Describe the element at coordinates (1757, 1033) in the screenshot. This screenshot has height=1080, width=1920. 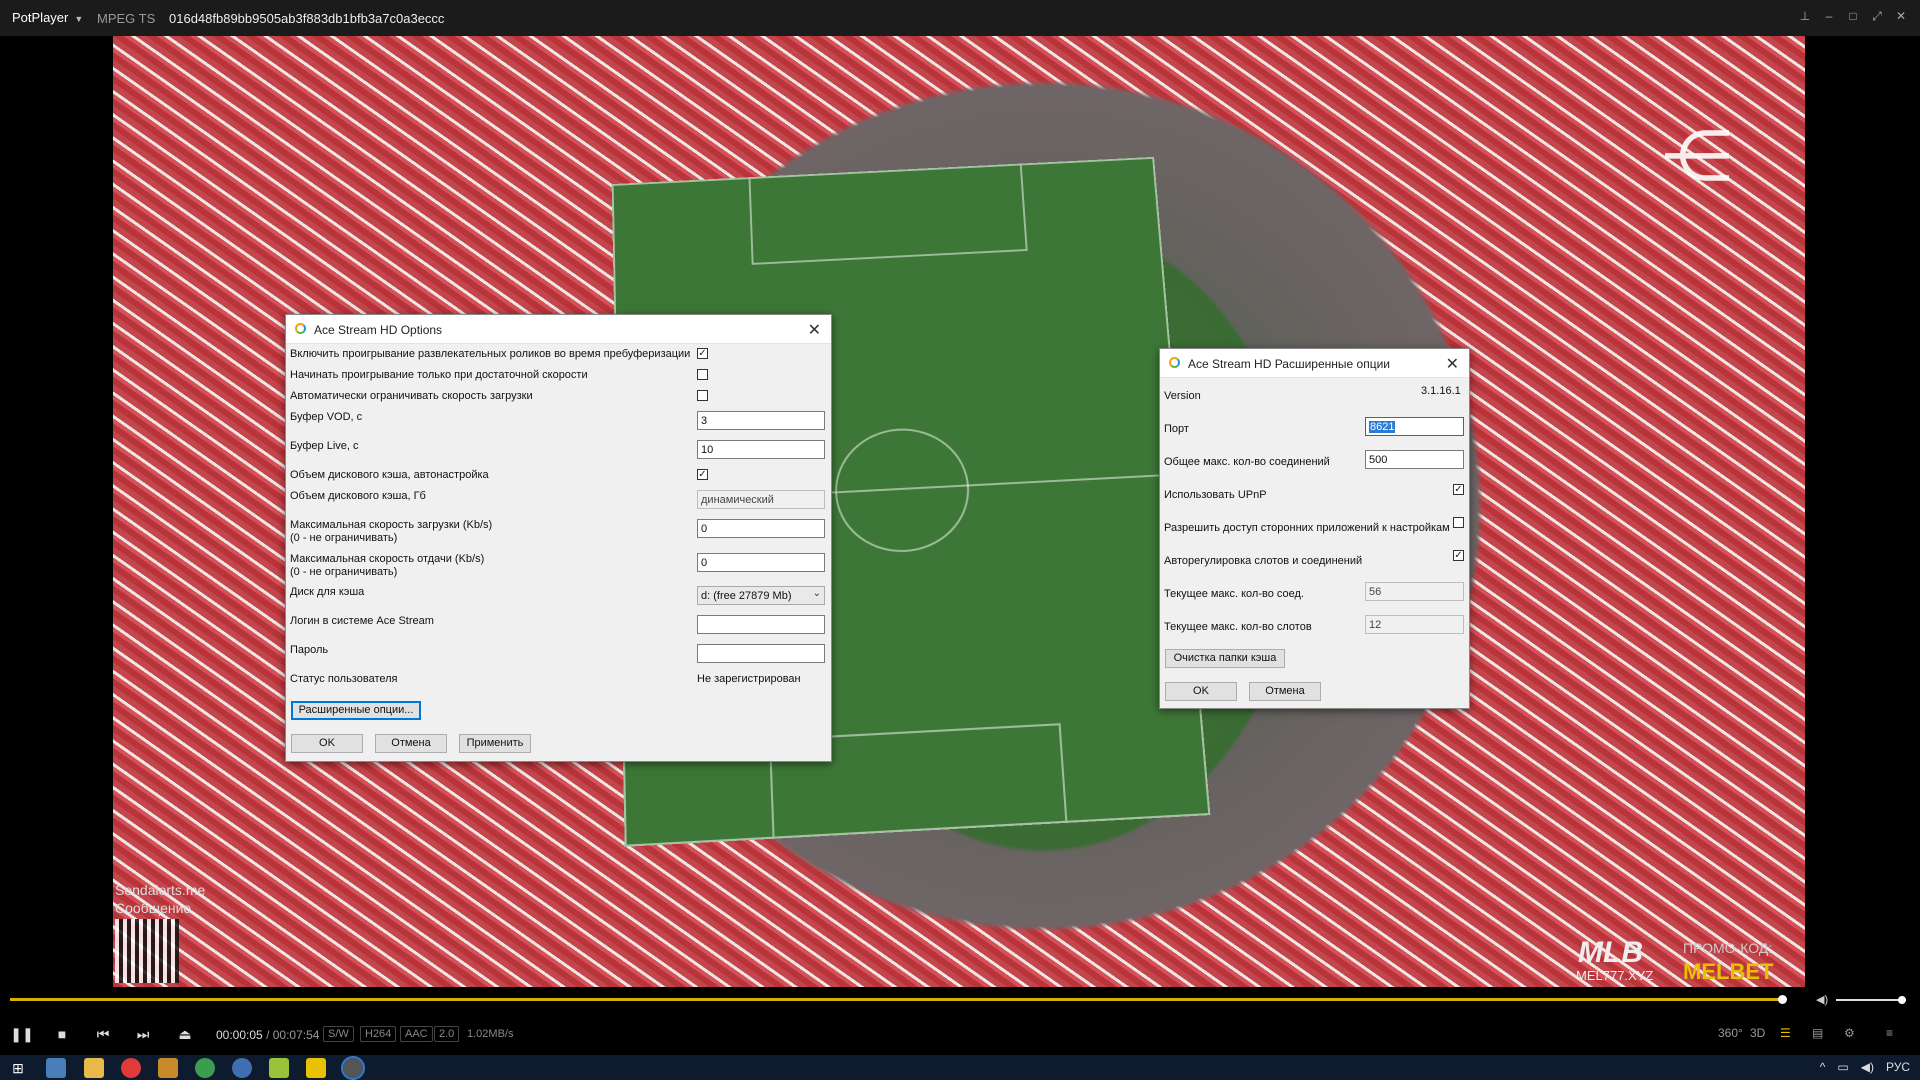
I see `3d-icon: 3D` at that location.